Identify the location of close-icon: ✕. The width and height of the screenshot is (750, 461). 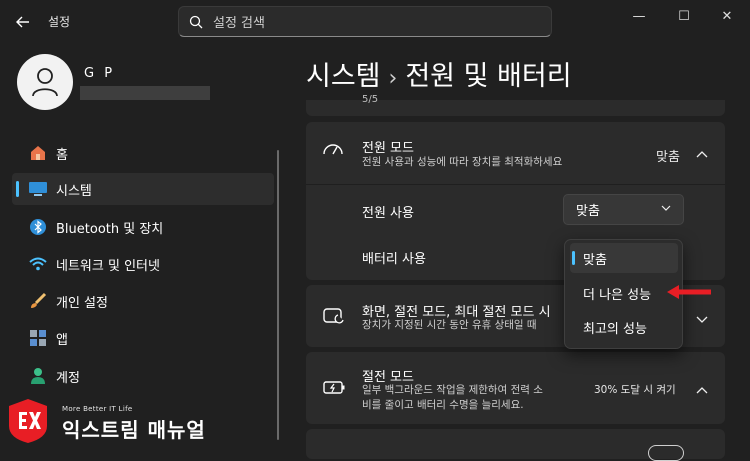
(727, 16).